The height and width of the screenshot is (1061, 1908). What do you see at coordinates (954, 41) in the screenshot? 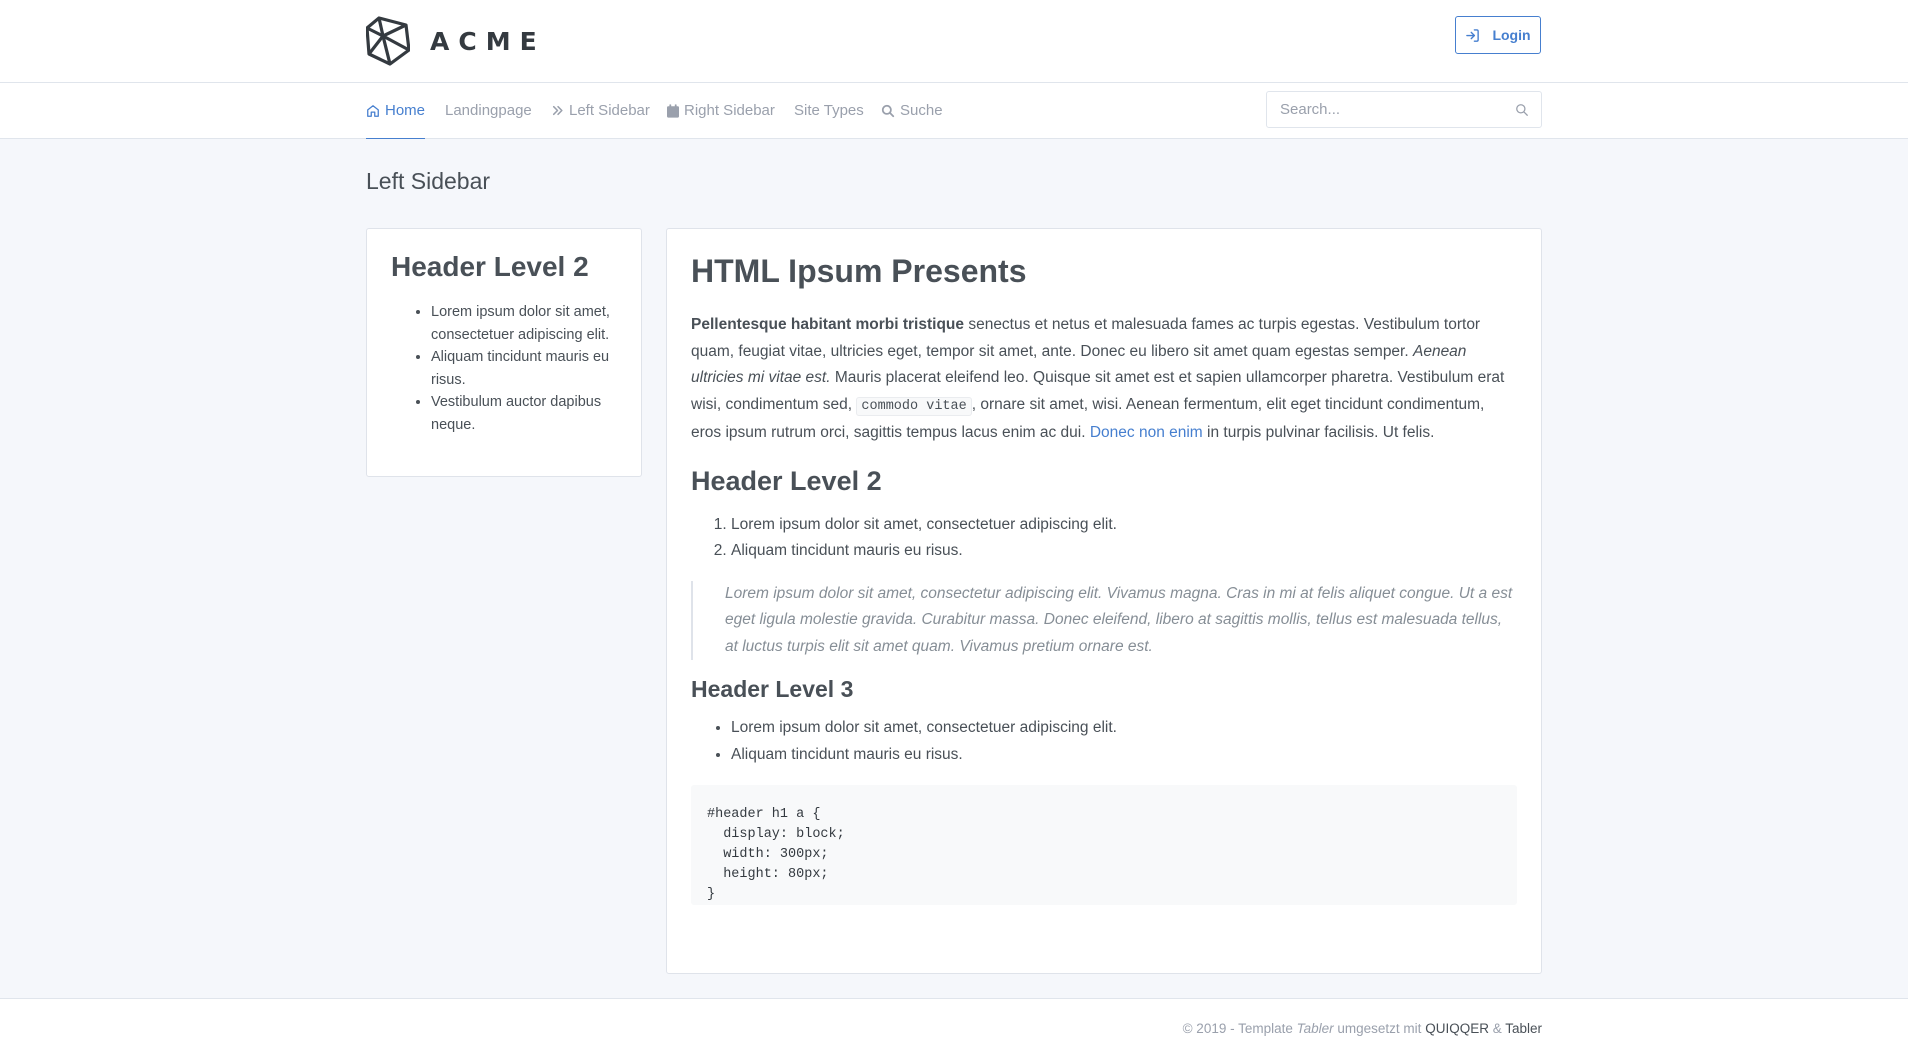
I see `top-header: ACME Login` at bounding box center [954, 41].